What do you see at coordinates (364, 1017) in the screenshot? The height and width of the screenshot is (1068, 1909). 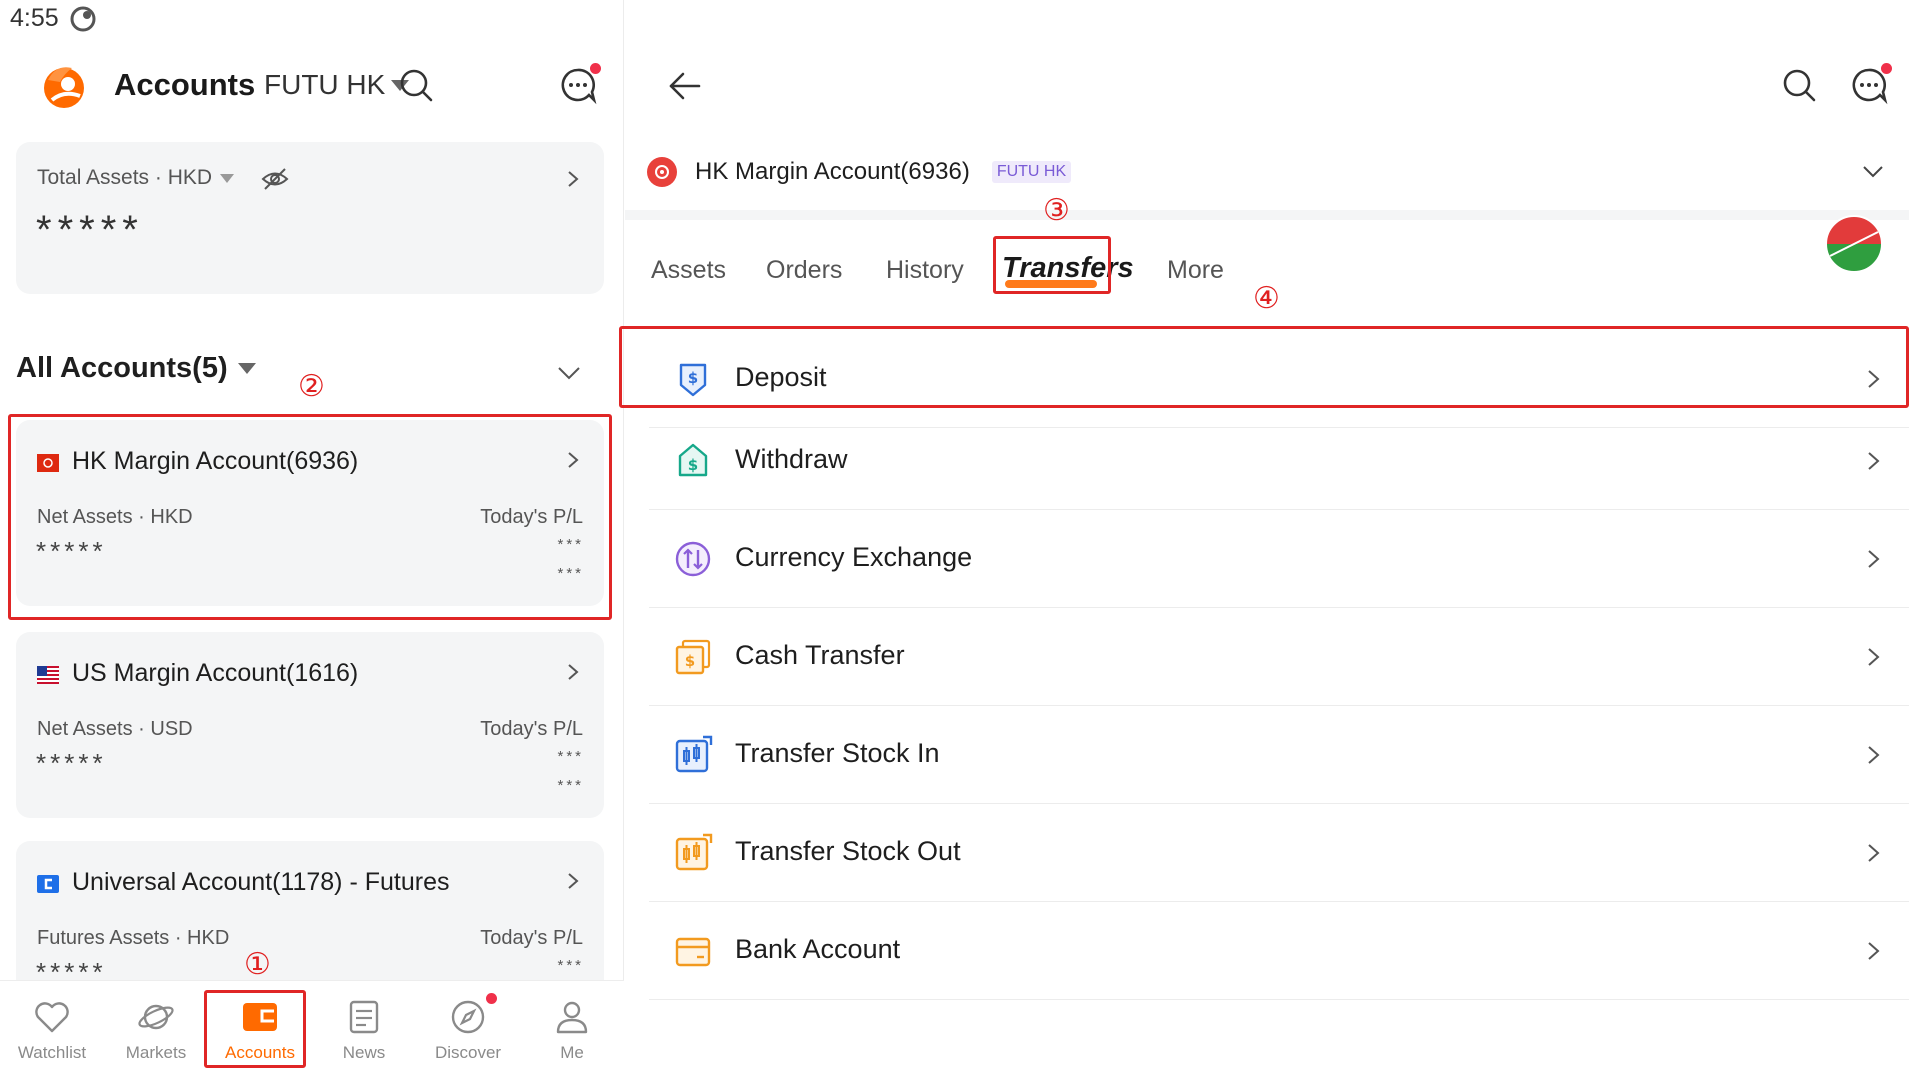 I see `news-icon` at bounding box center [364, 1017].